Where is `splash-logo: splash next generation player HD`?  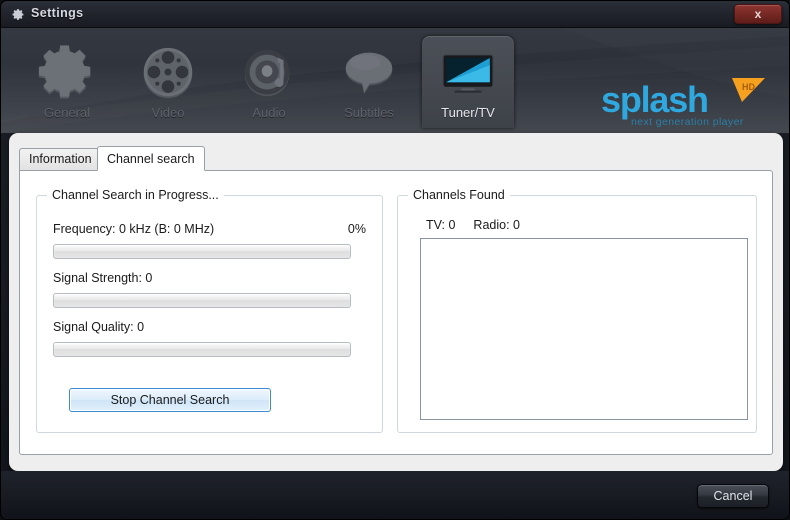
splash-logo: splash next generation player HD is located at coordinates (683, 103).